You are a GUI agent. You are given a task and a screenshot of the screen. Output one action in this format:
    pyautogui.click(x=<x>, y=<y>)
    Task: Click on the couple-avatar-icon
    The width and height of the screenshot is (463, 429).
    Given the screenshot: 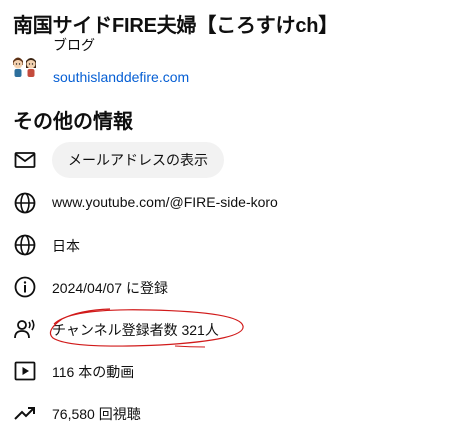 What is the action you would take?
    pyautogui.click(x=24, y=67)
    